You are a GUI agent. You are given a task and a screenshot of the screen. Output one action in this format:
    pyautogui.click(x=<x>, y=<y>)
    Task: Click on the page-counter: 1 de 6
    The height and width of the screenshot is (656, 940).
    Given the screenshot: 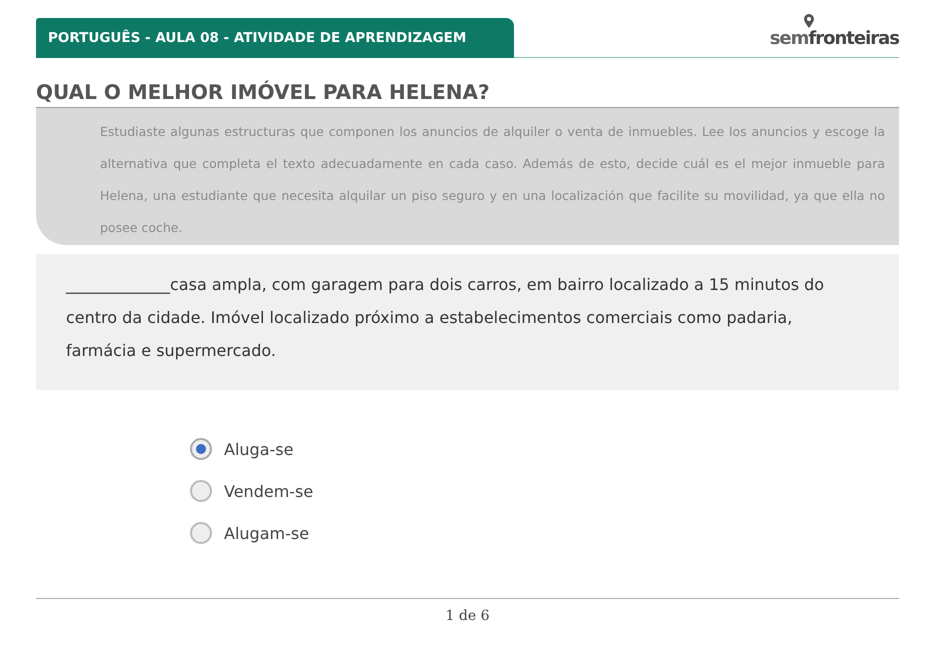 What is the action you would take?
    pyautogui.click(x=468, y=616)
    